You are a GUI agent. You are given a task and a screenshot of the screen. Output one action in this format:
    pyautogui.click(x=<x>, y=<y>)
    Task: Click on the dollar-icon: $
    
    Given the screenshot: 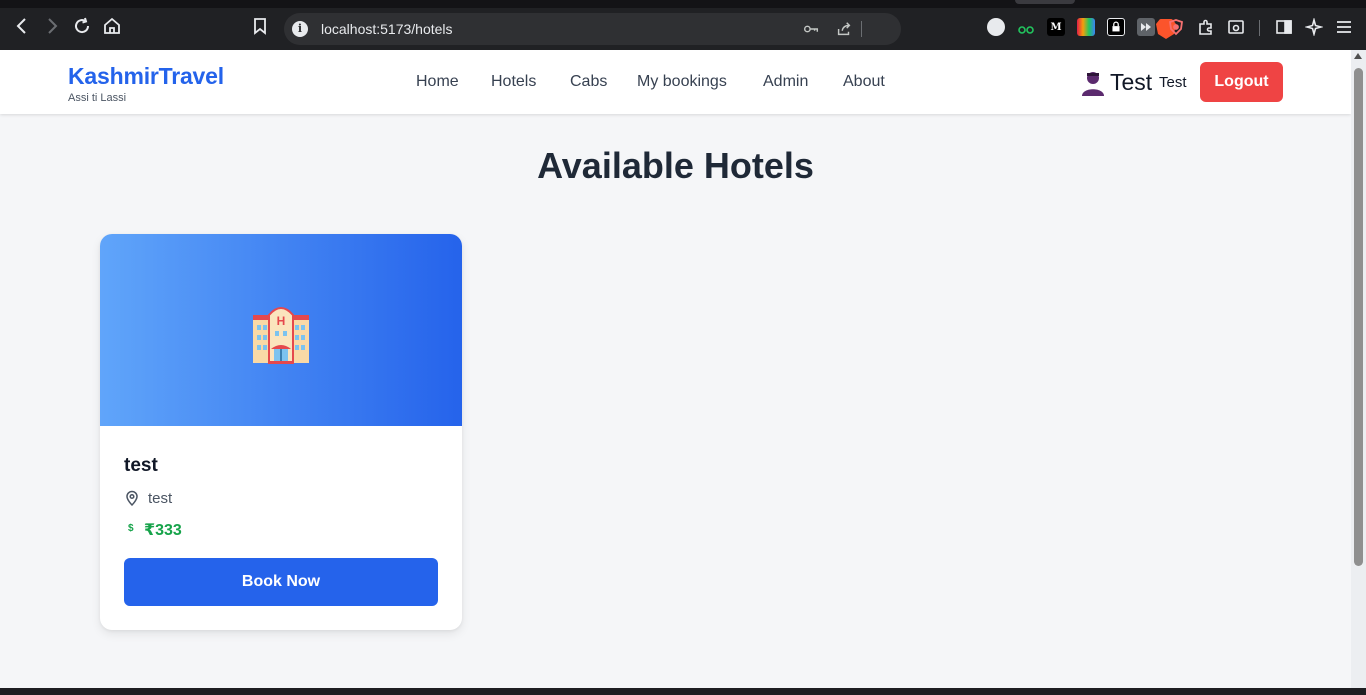 What is the action you would take?
    pyautogui.click(x=131, y=528)
    